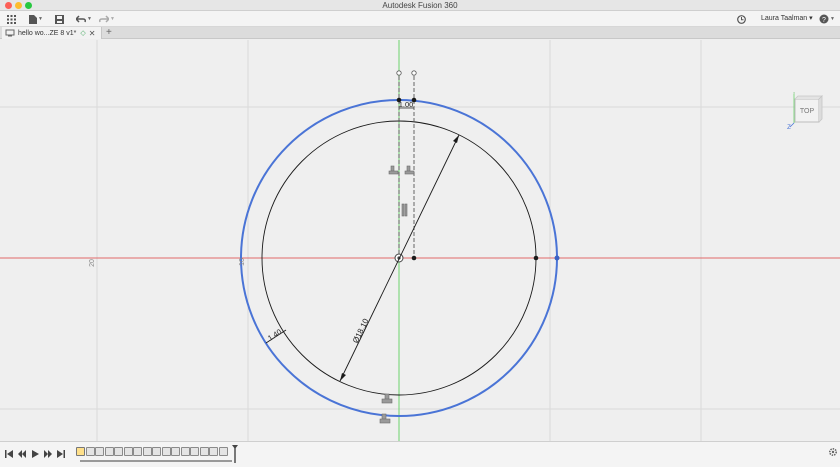 The height and width of the screenshot is (467, 840). I want to click on go-to-start-button, so click(9, 454).